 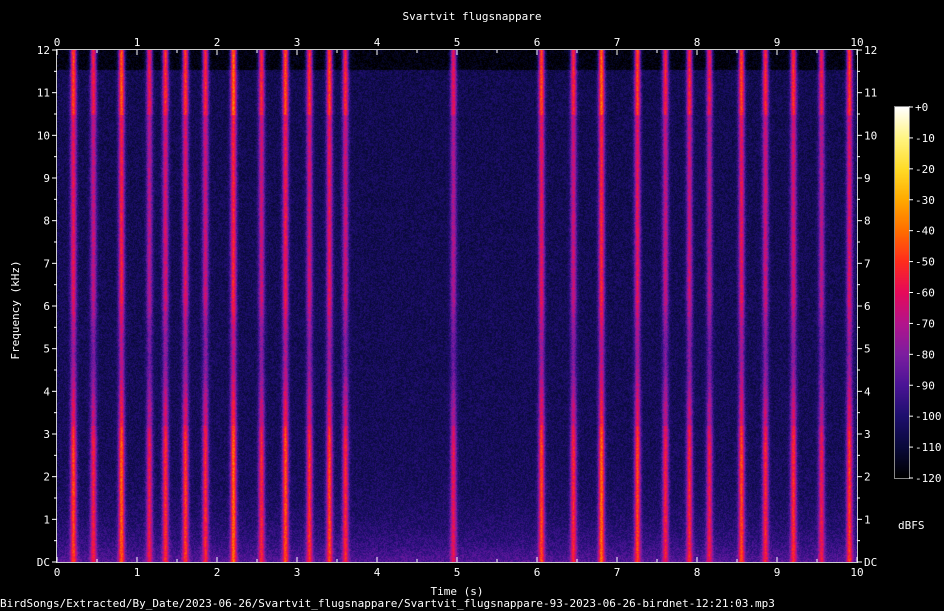 What do you see at coordinates (870, 93) in the screenshot?
I see `y-tick-label-right: 11` at bounding box center [870, 93].